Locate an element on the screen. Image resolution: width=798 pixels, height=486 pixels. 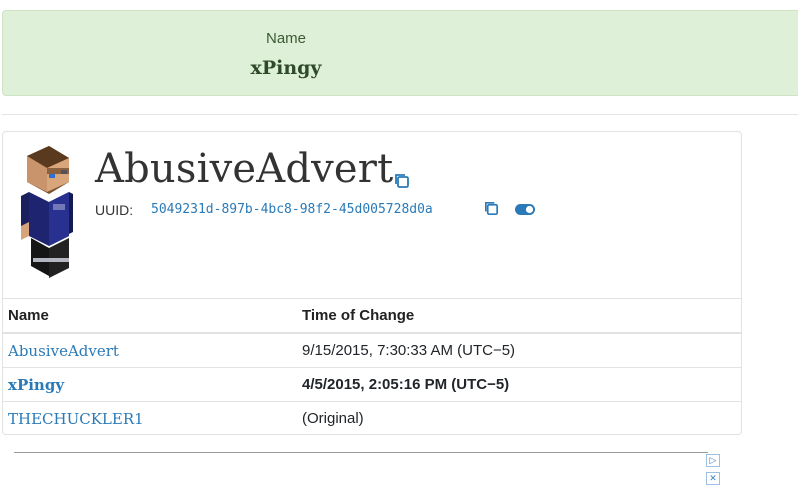
name-link: AbusiveAdvert is located at coordinates (63, 351).